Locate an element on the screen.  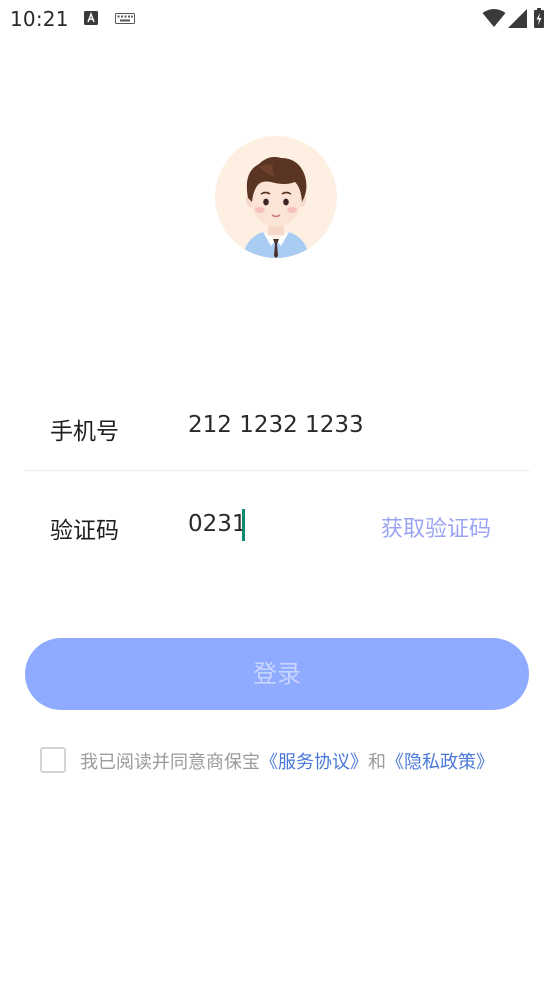
phone-input: 212 1232 1233 is located at coordinates (276, 425).